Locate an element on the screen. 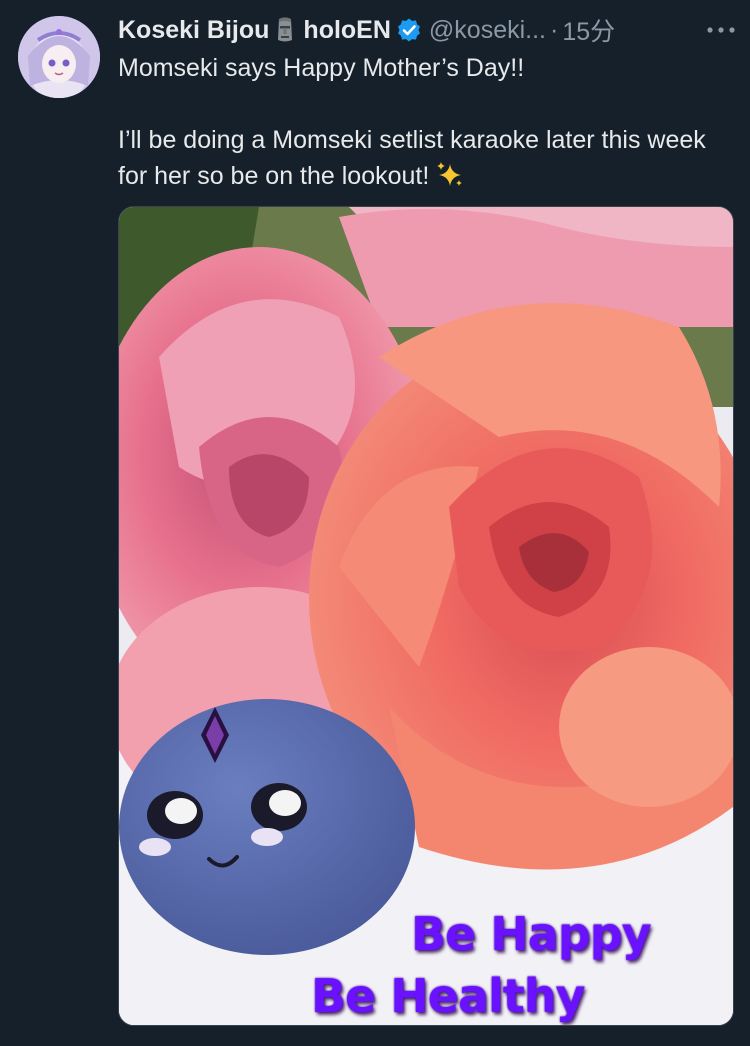 The height and width of the screenshot is (1046, 750). sparkles-icon is located at coordinates (450, 175).